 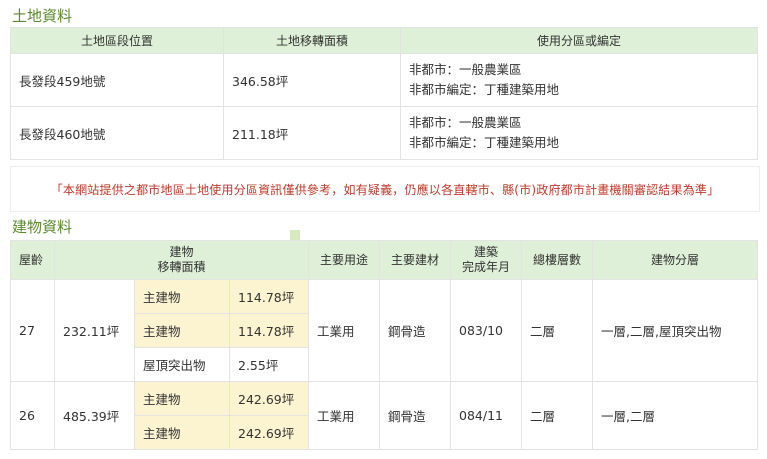 What do you see at coordinates (117, 133) in the screenshot?
I see `land-location: 長發段460地號` at bounding box center [117, 133].